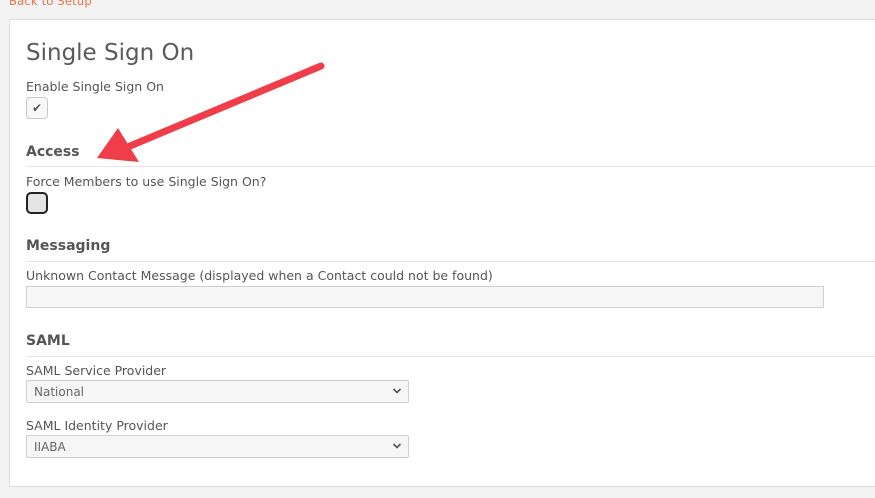  What do you see at coordinates (217, 446) in the screenshot?
I see `identity-provider-select: IIABA` at bounding box center [217, 446].